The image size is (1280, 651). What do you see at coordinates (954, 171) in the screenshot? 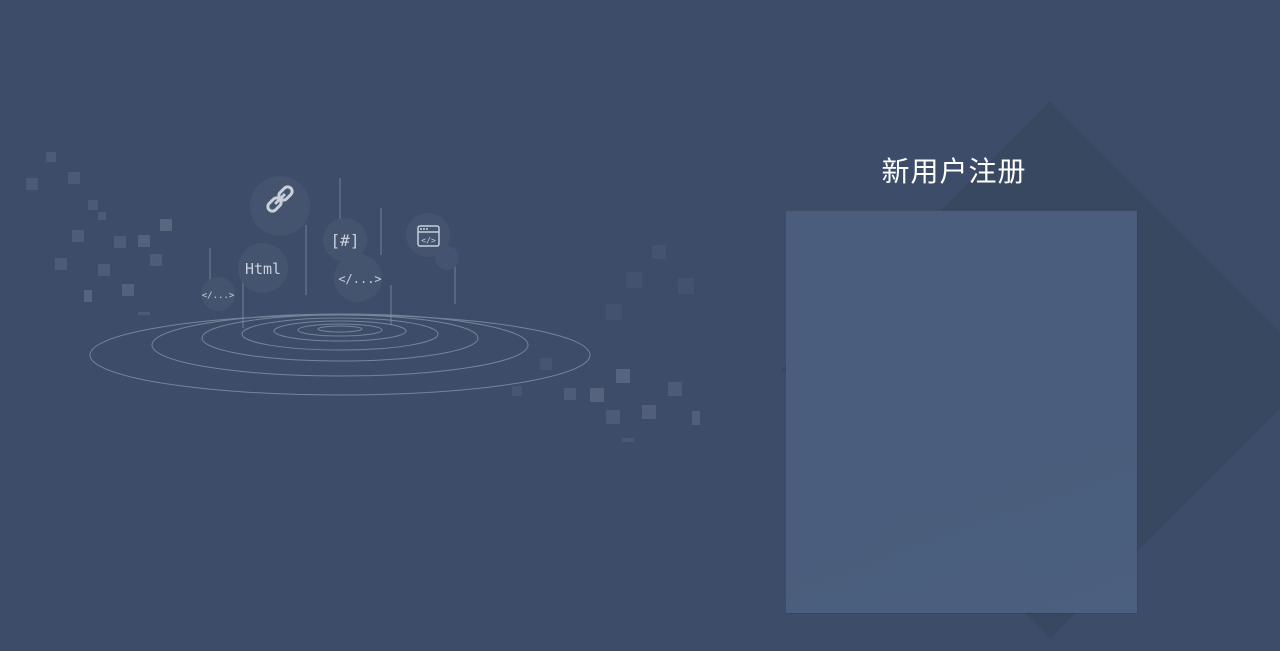
I see `register-title: 新用户注册` at bounding box center [954, 171].